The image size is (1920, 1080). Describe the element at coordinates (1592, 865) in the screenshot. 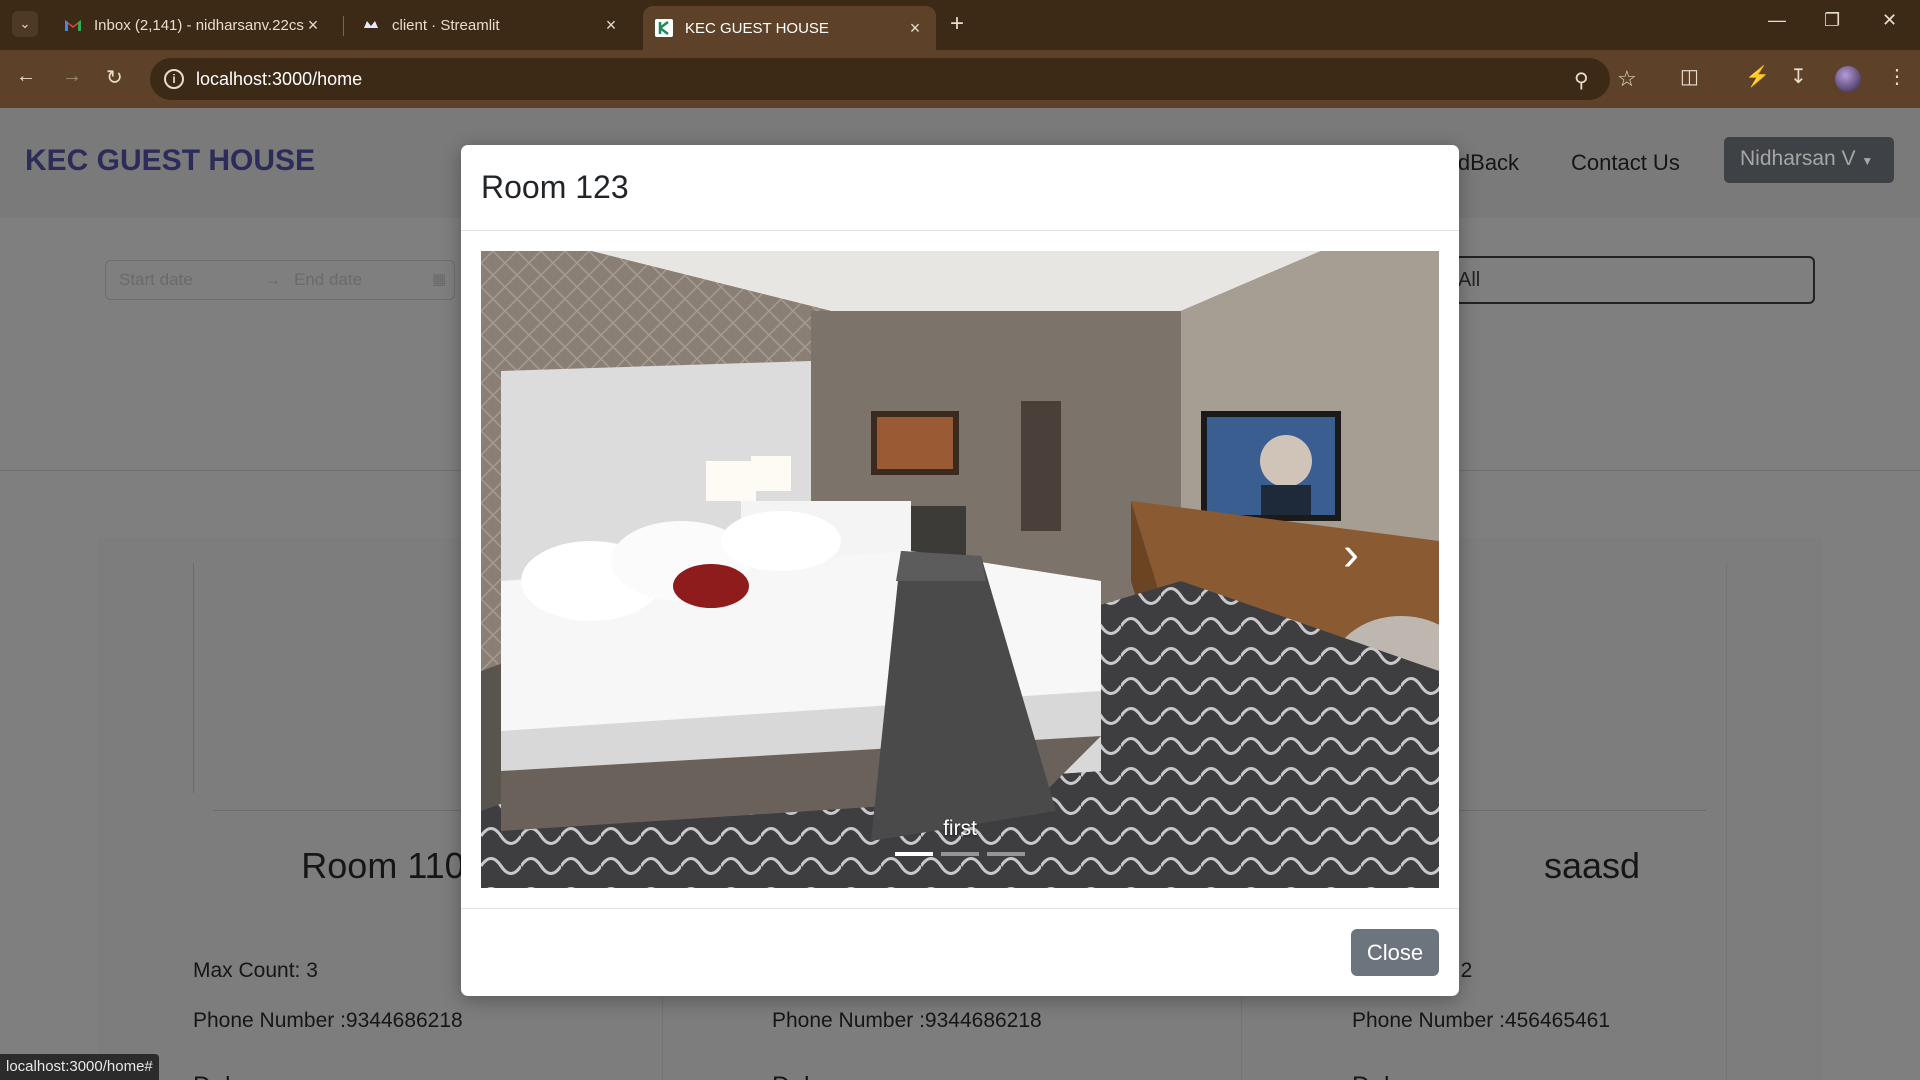

I see `room-name: saasd` at that location.